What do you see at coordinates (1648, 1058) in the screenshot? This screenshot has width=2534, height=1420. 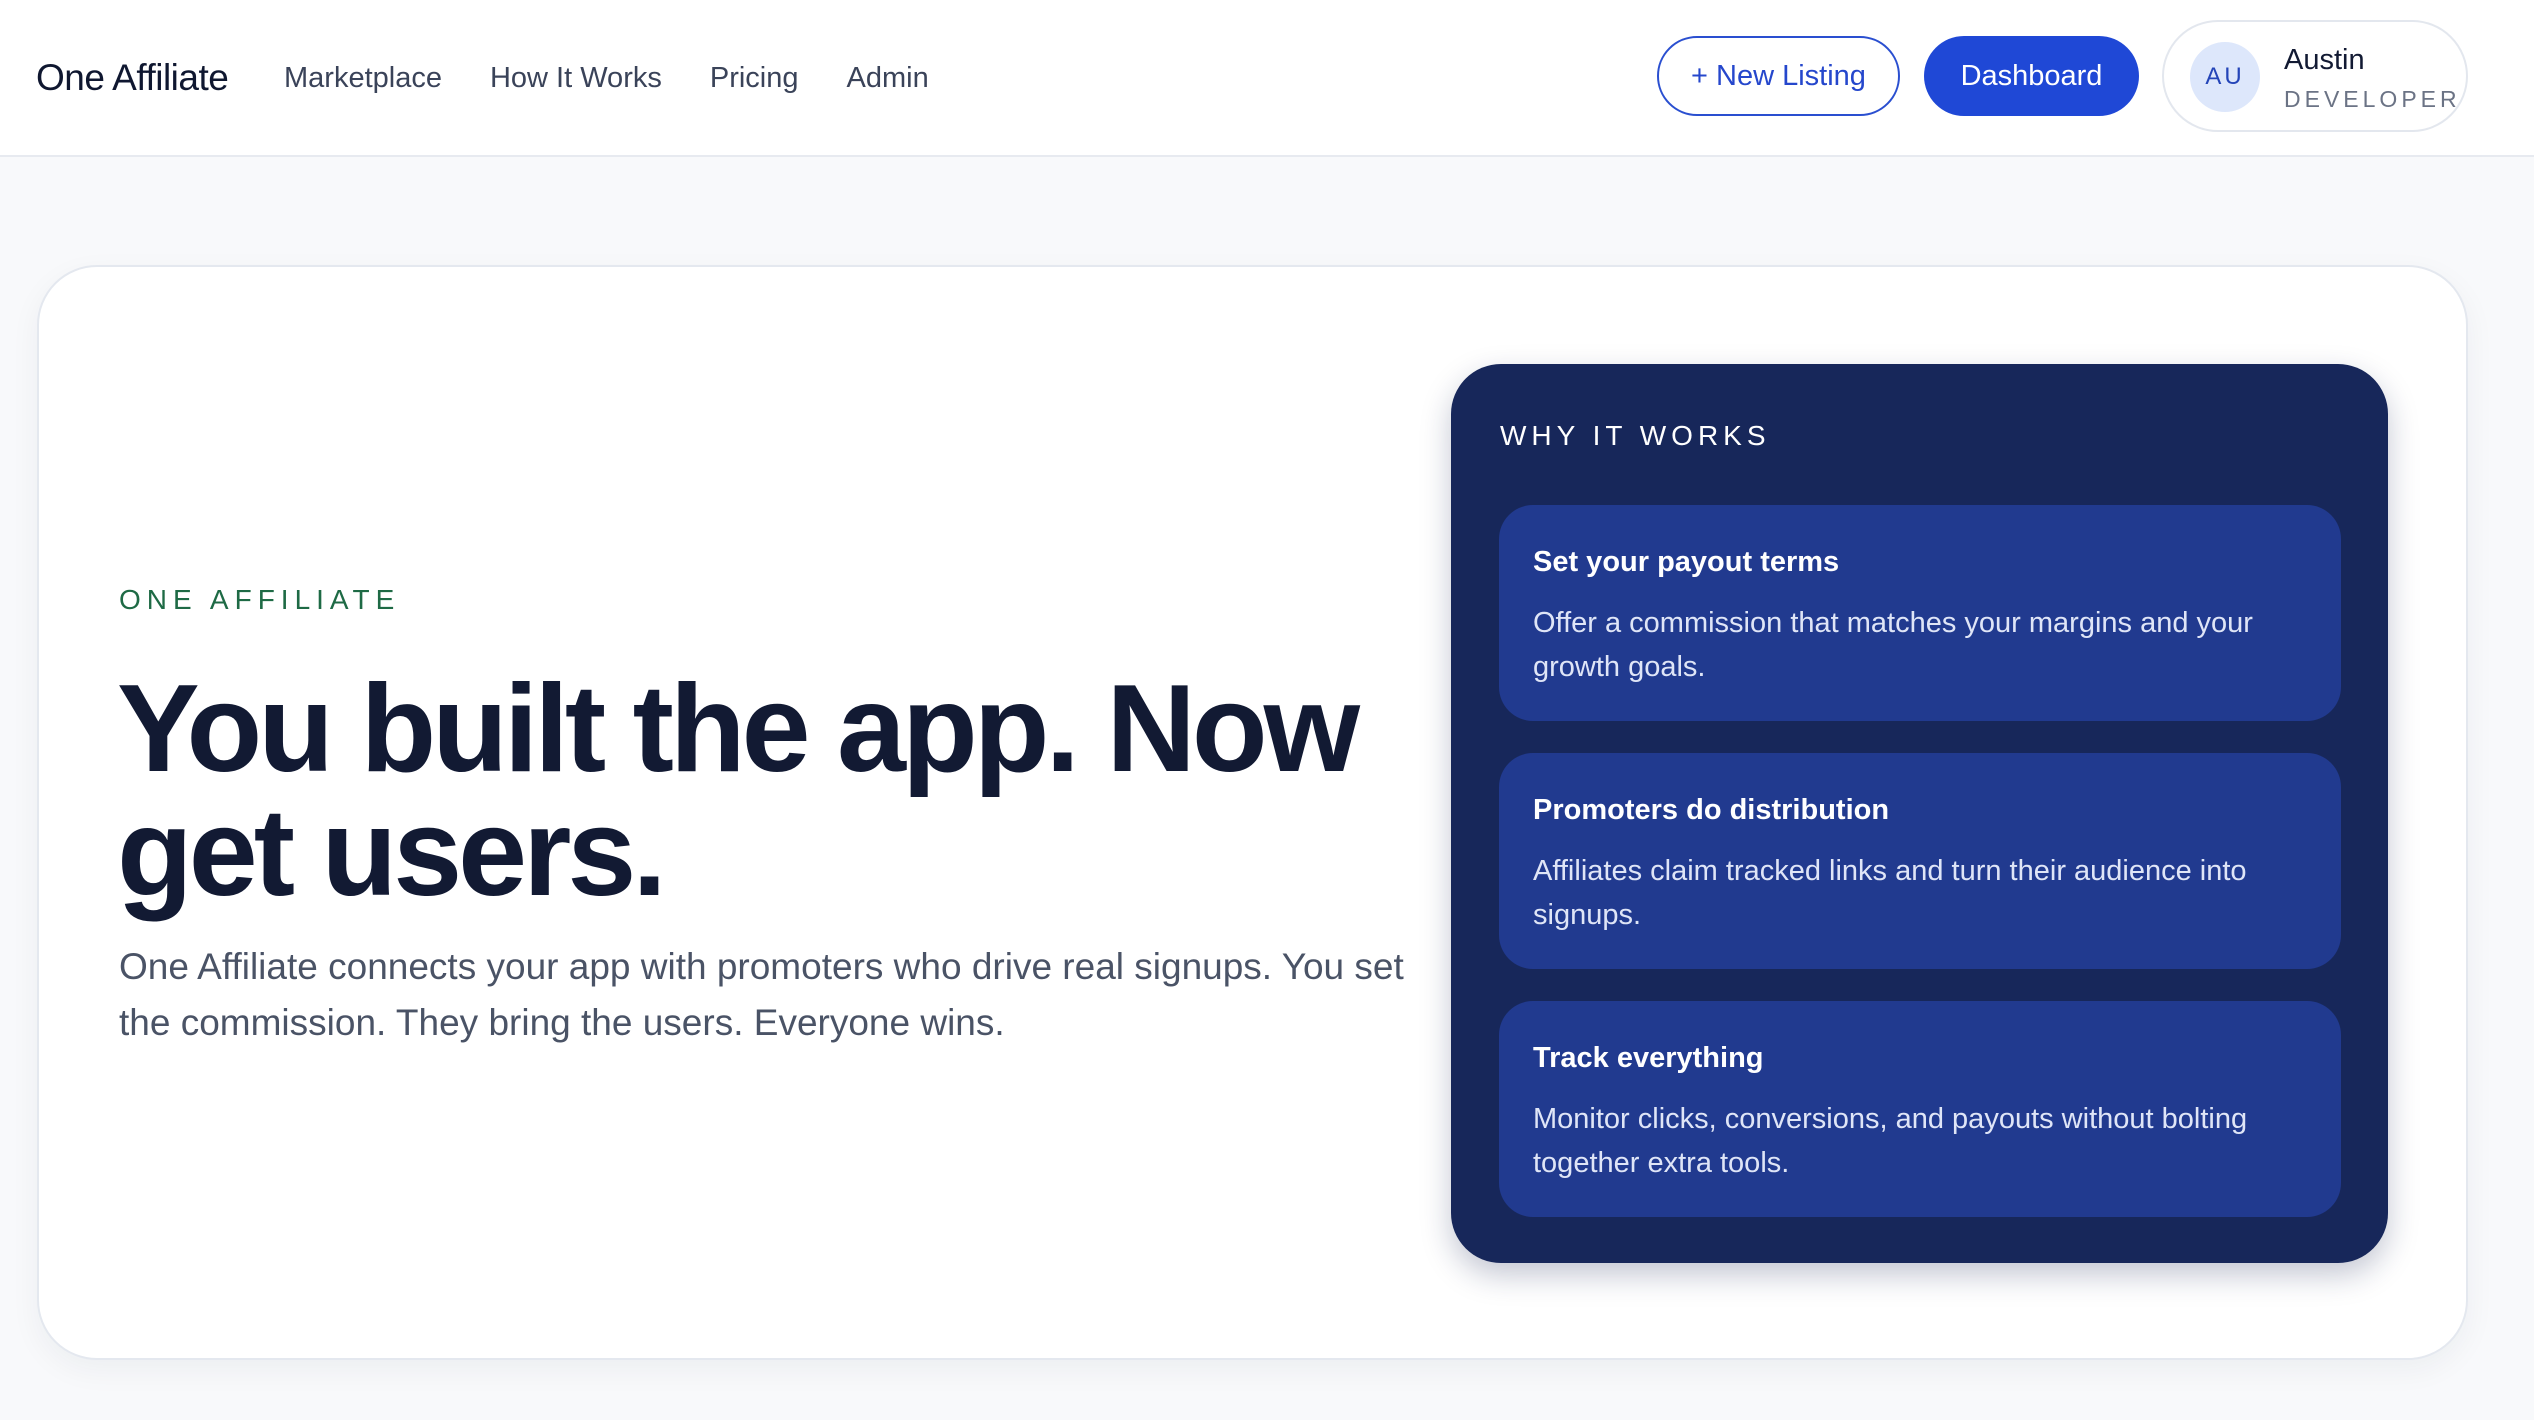 I see `feature-card-title: Track everything` at bounding box center [1648, 1058].